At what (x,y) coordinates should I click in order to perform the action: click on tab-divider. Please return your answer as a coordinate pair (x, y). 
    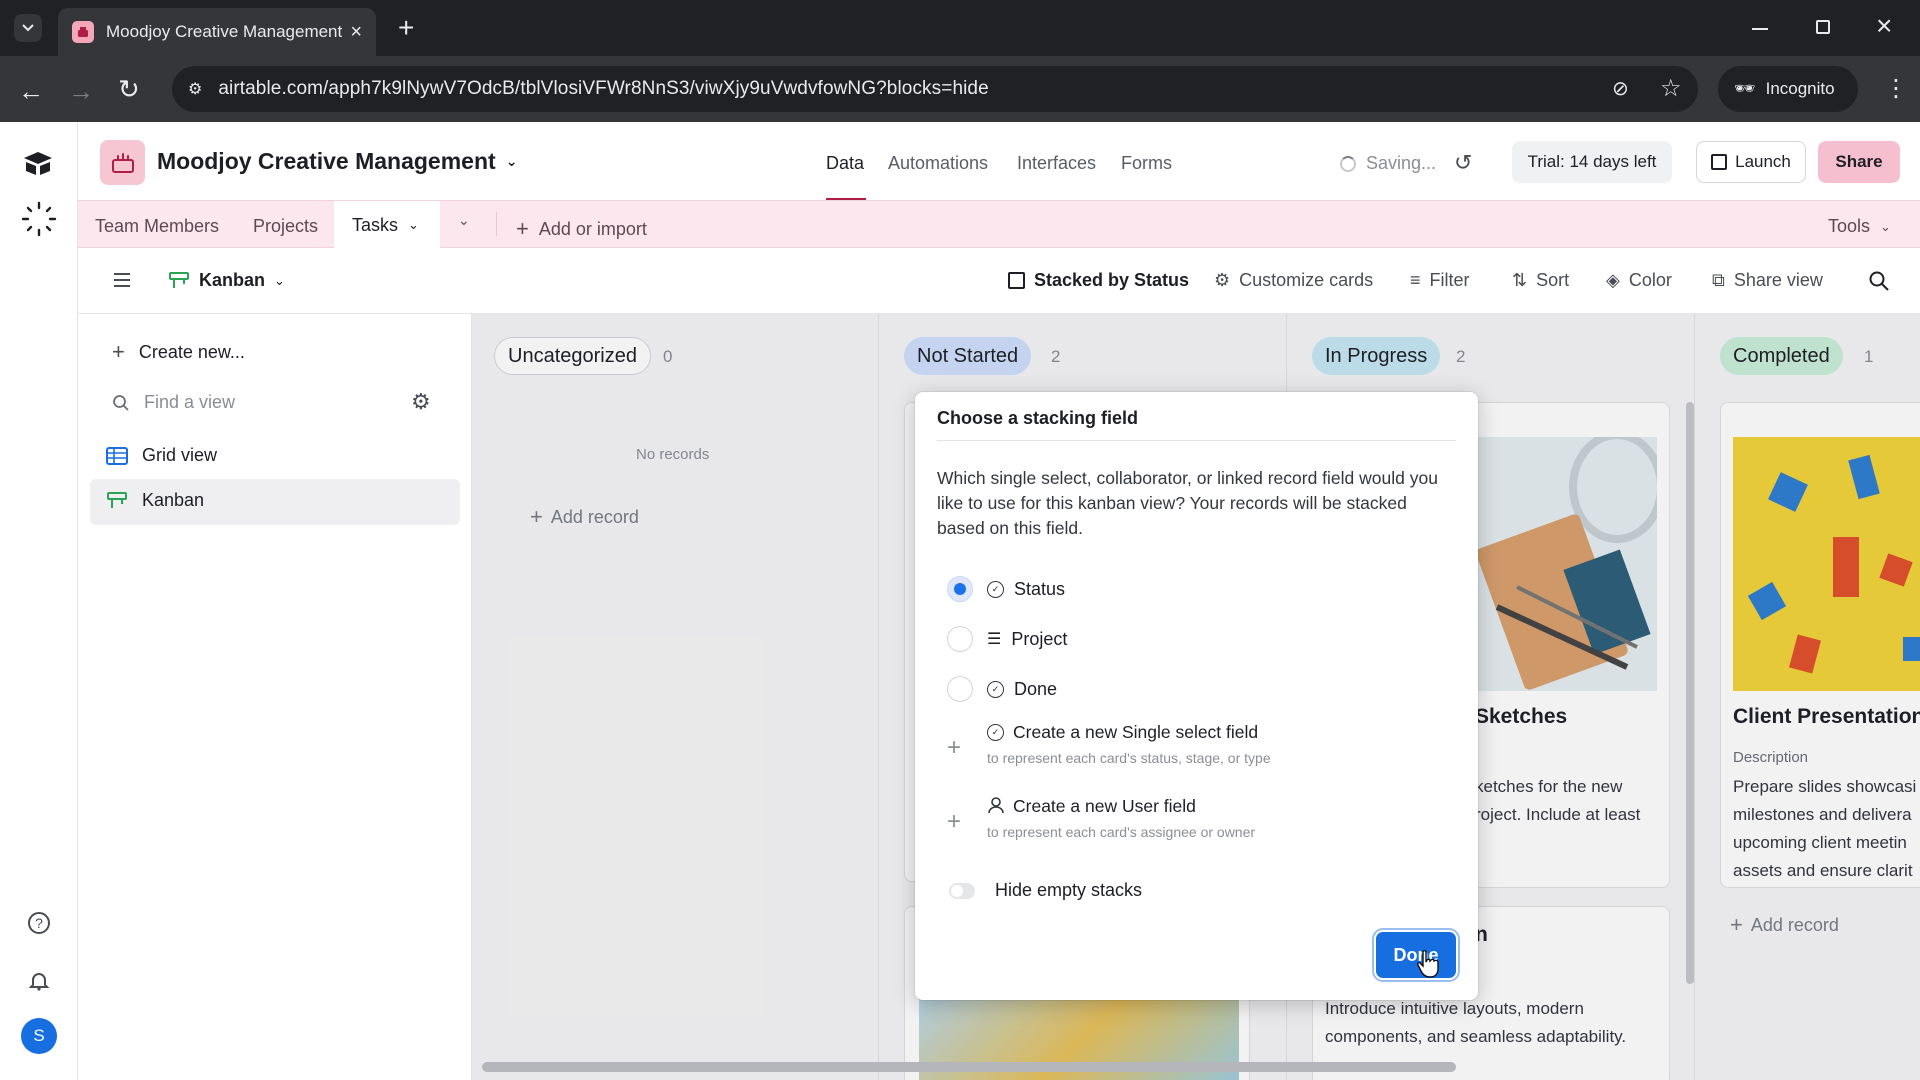
    Looking at the image, I should click on (496, 224).